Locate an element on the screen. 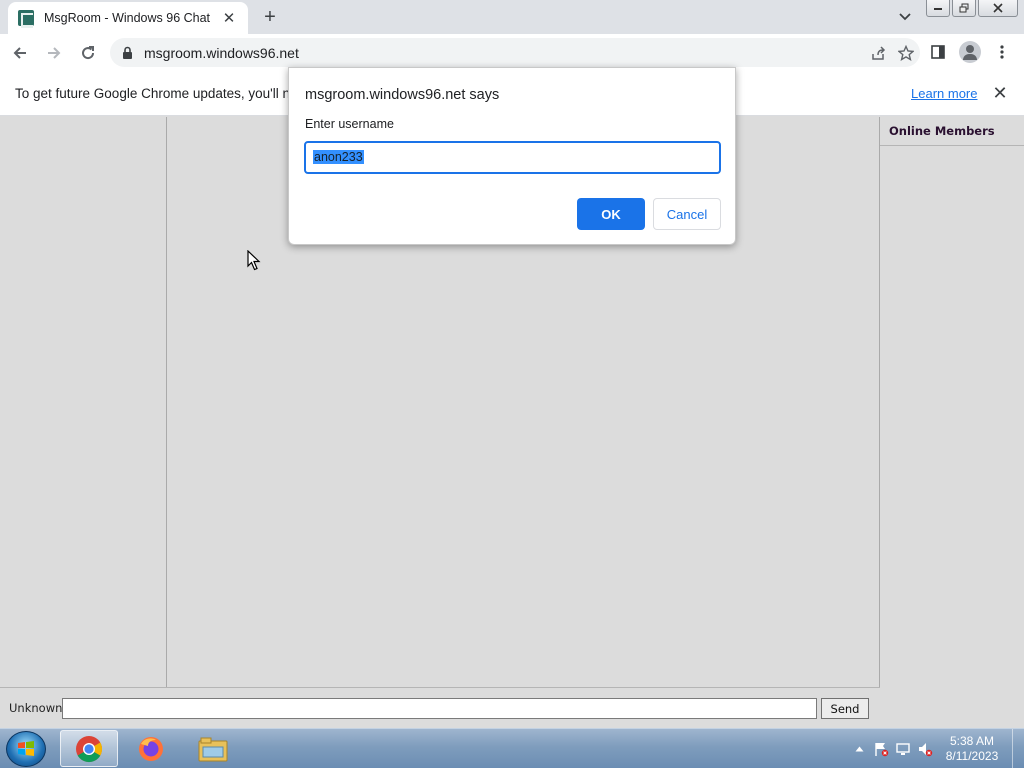  username-input-value: anon233 is located at coordinates (338, 157).